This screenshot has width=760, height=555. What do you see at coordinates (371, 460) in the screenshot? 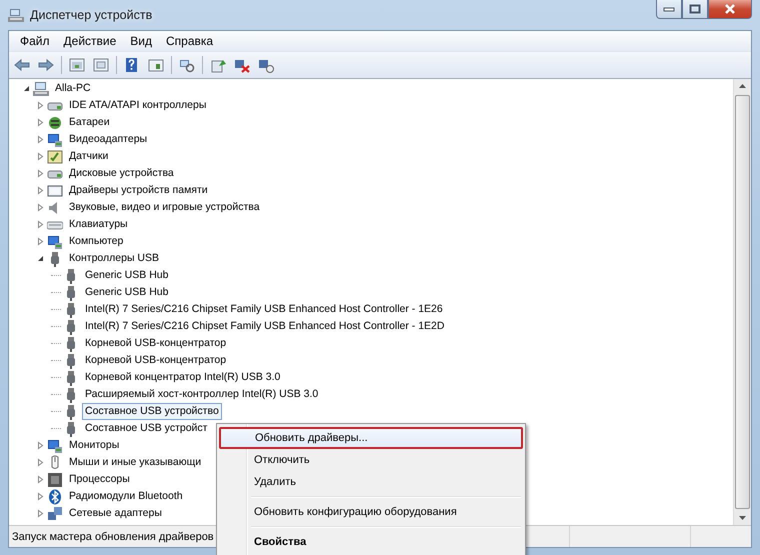
I see `menu-item: Отключить` at bounding box center [371, 460].